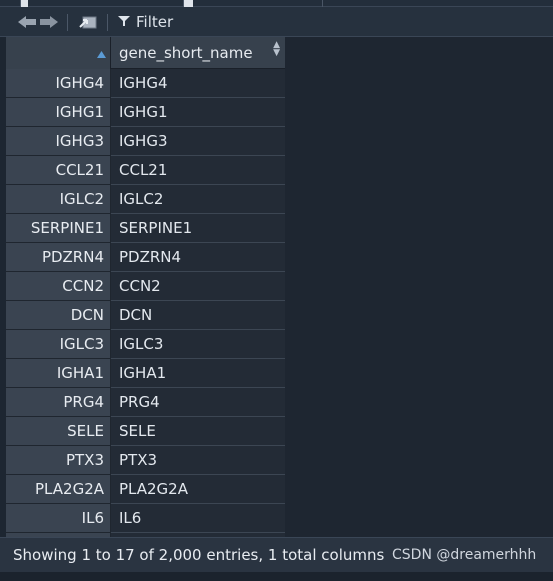 Image resolution: width=553 pixels, height=581 pixels. What do you see at coordinates (198, 402) in the screenshot?
I see `gene-short-name-cell: PRG4` at bounding box center [198, 402].